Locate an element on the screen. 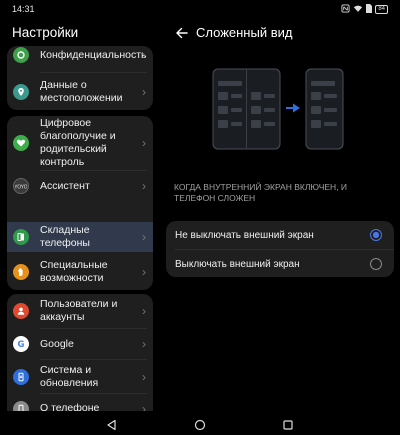 This screenshot has width=400, height=435. heart-icon is located at coordinates (21, 143).